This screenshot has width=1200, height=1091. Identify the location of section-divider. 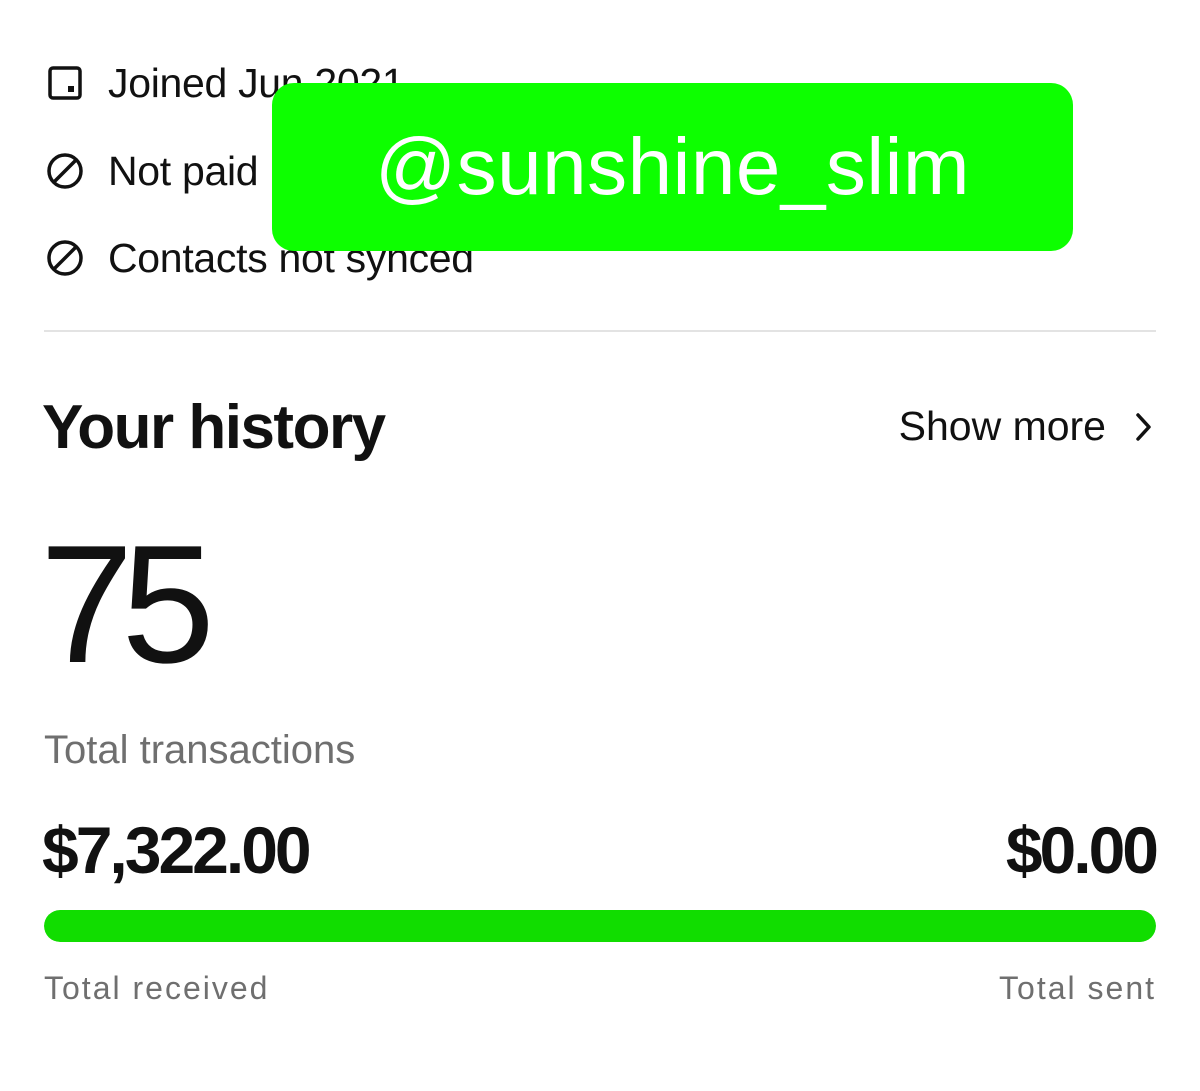
(600, 331).